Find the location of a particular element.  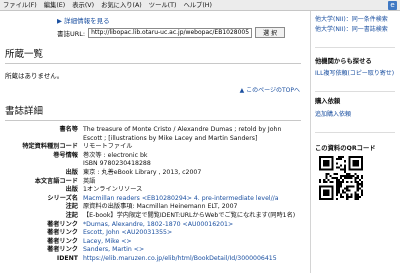

menu-help: ヘルプ(H) is located at coordinates (198, 5).